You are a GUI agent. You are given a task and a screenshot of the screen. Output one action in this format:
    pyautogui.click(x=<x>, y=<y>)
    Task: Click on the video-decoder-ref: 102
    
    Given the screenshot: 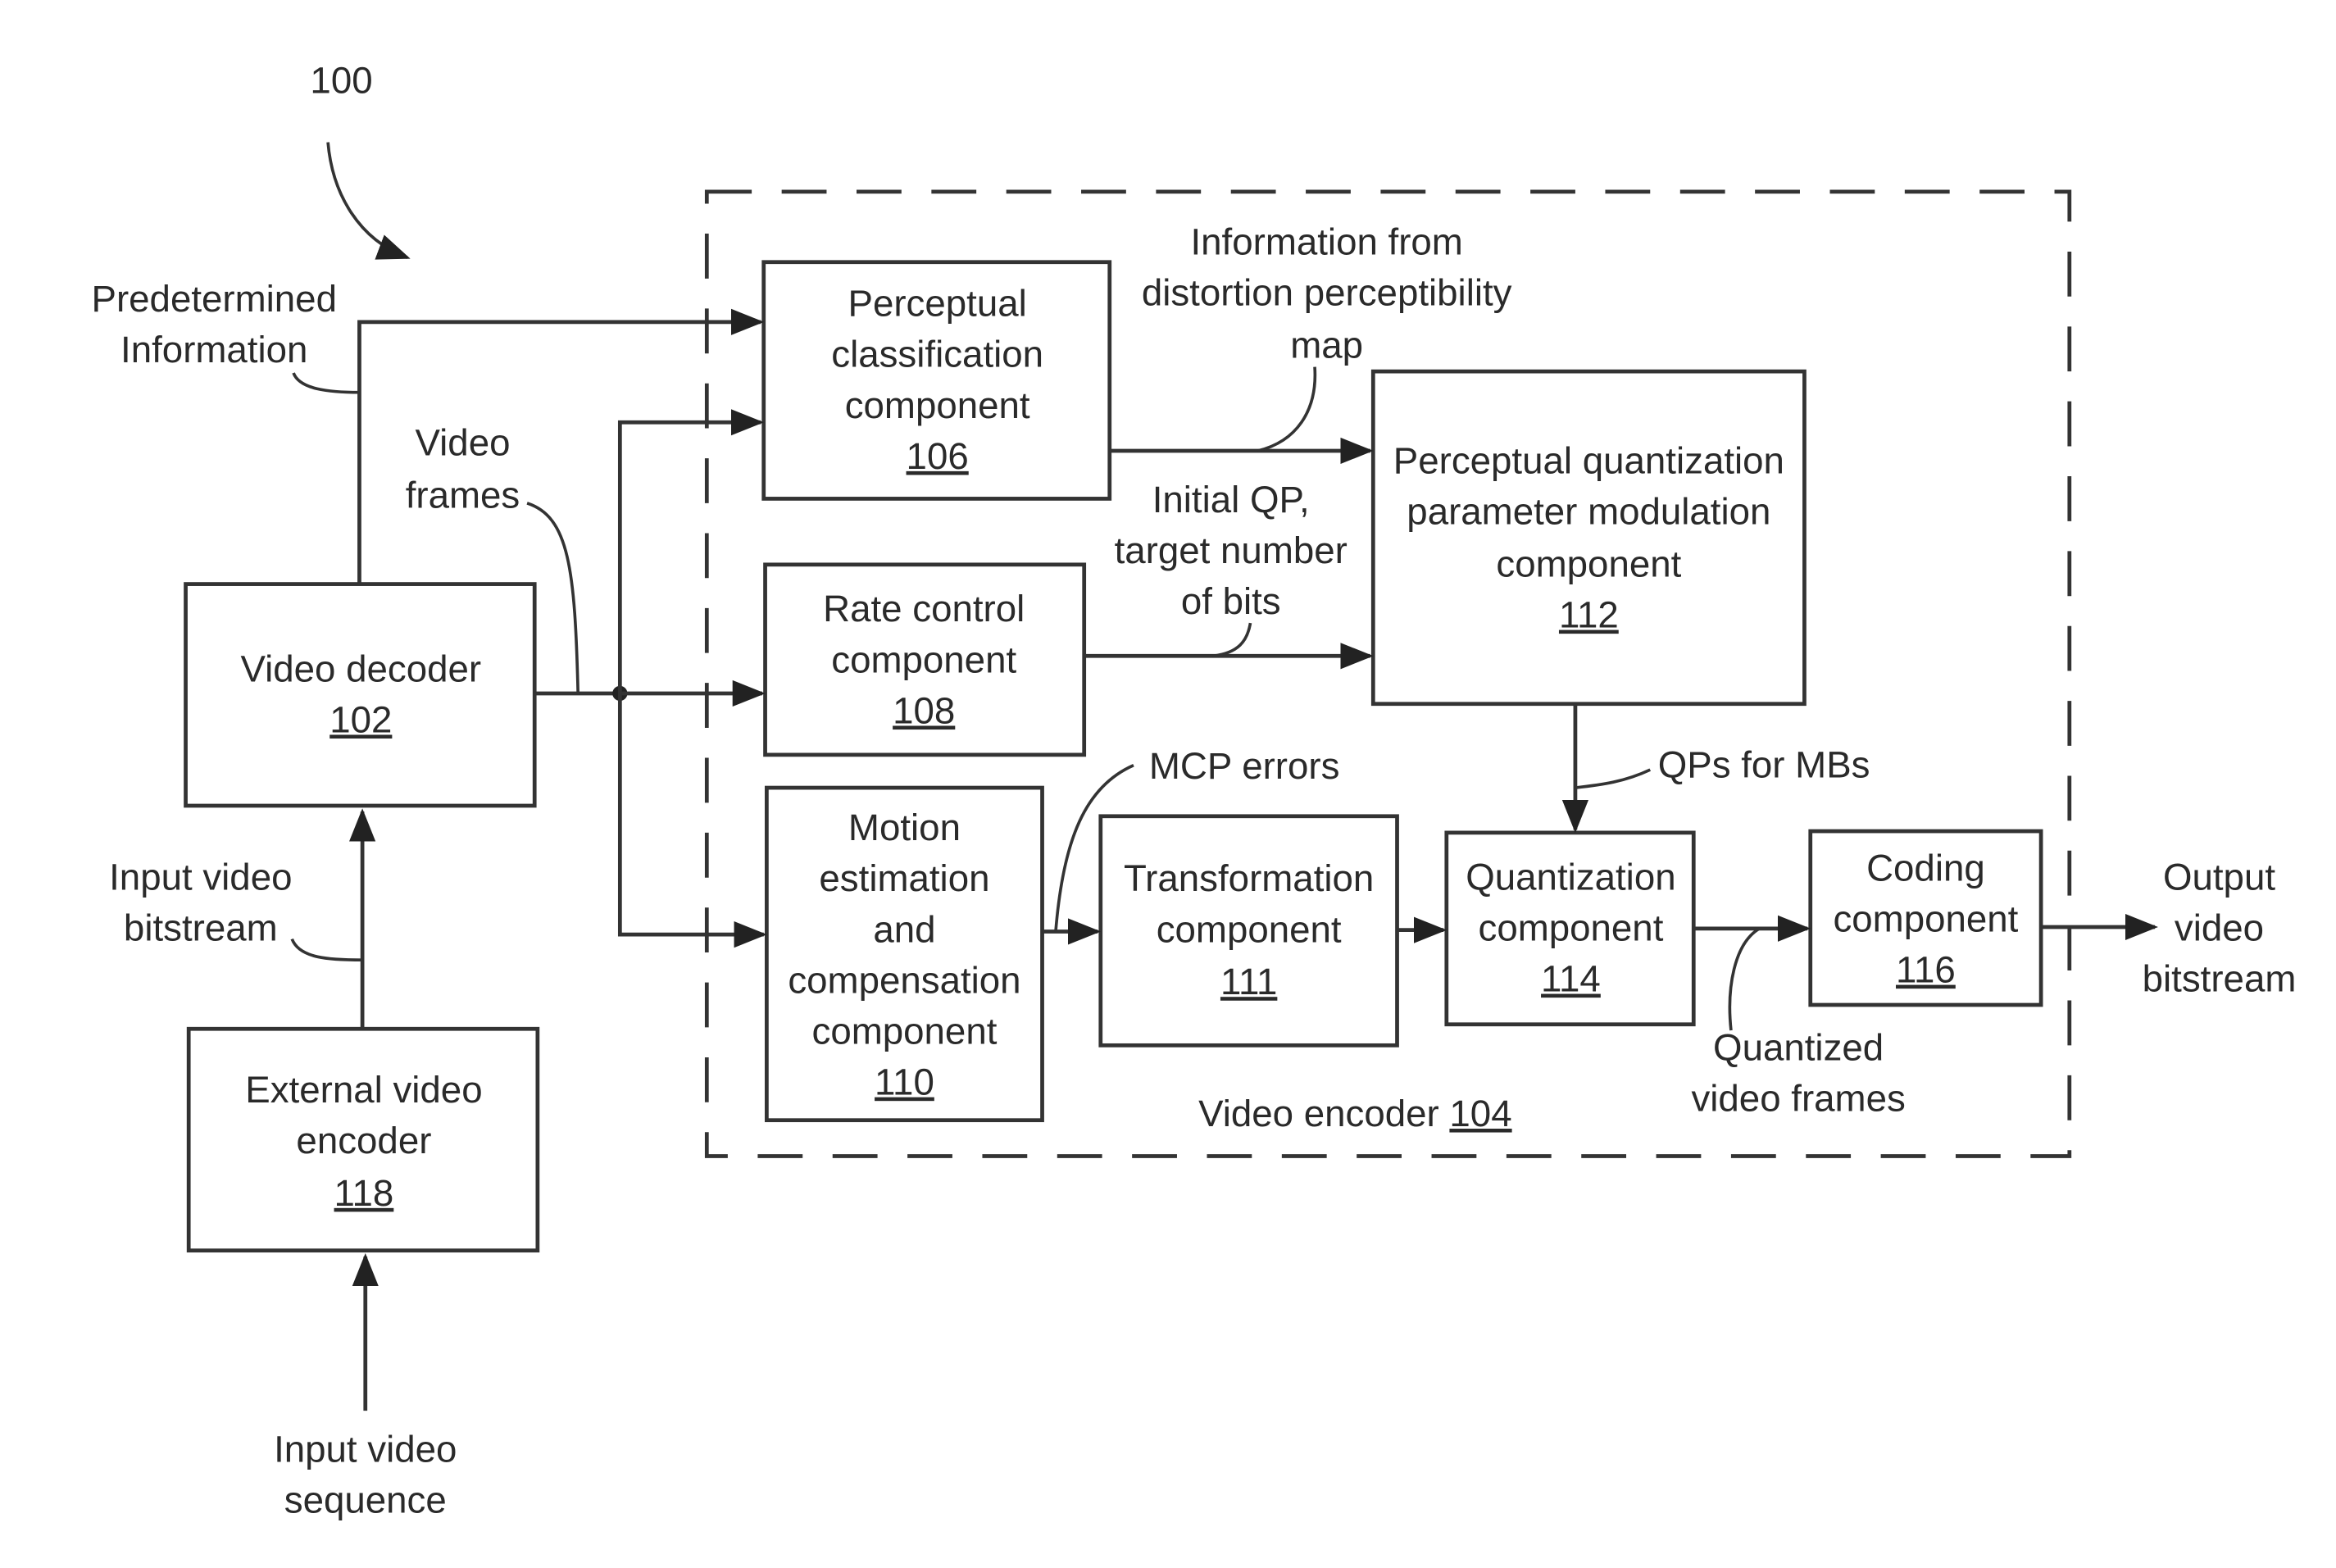 What is the action you would take?
    pyautogui.click(x=360, y=719)
    